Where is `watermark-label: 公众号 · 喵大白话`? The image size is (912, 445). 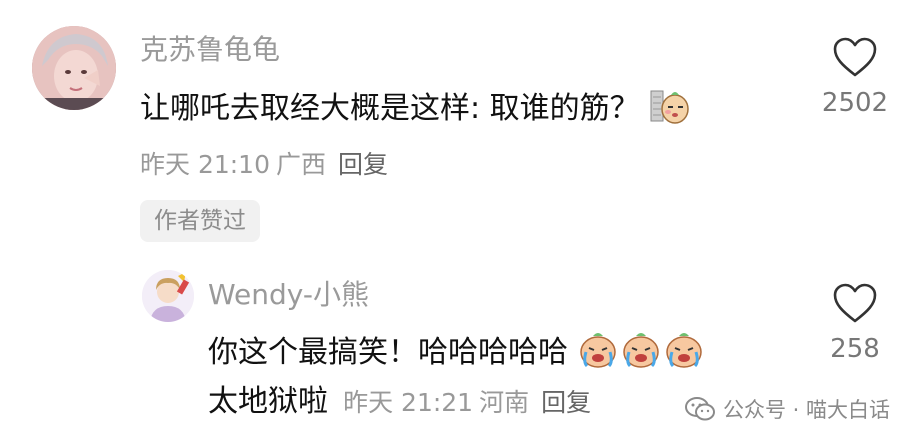
watermark-label: 公众号 · 喵大白话 is located at coordinates (806, 410).